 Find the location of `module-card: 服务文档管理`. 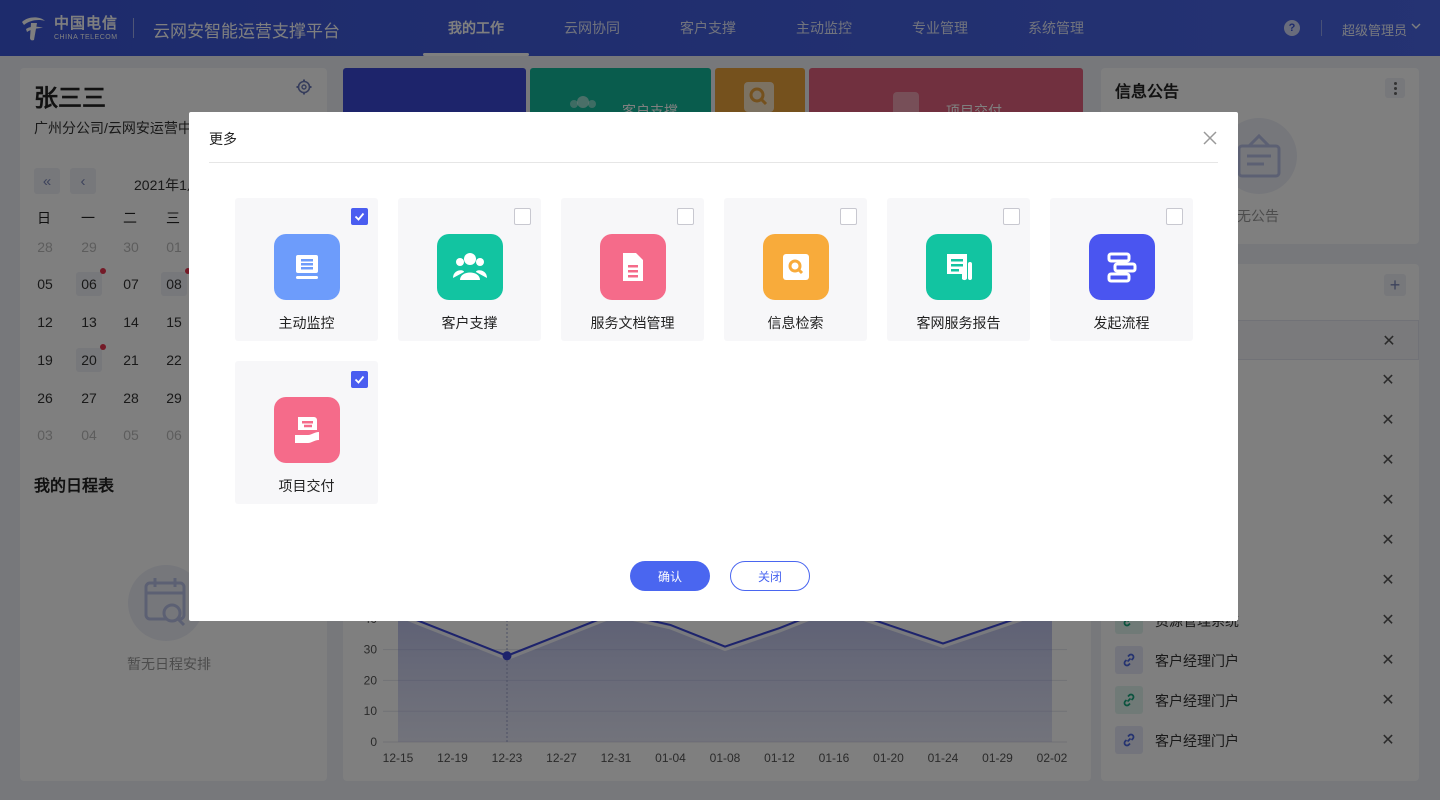

module-card: 服务文档管理 is located at coordinates (632, 269).